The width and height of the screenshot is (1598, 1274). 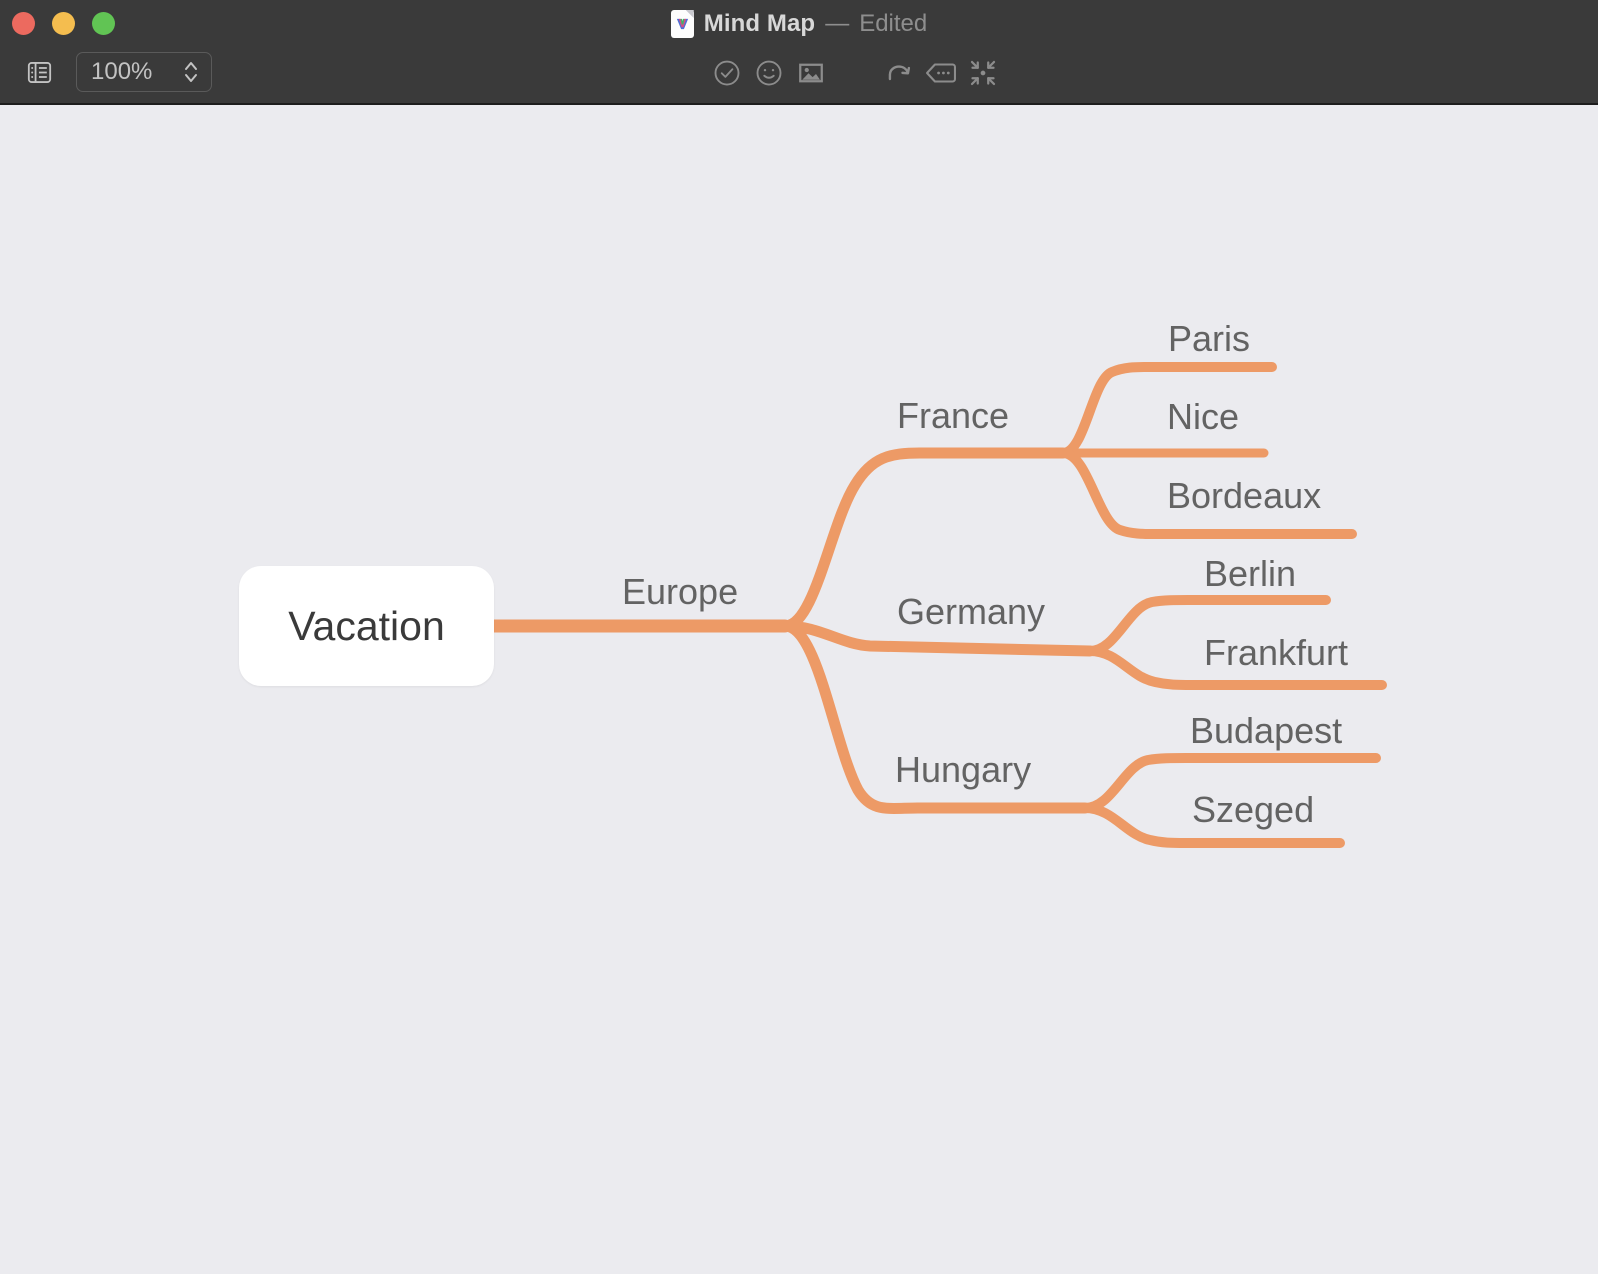 I want to click on smiley-face-icon, so click(x=769, y=73).